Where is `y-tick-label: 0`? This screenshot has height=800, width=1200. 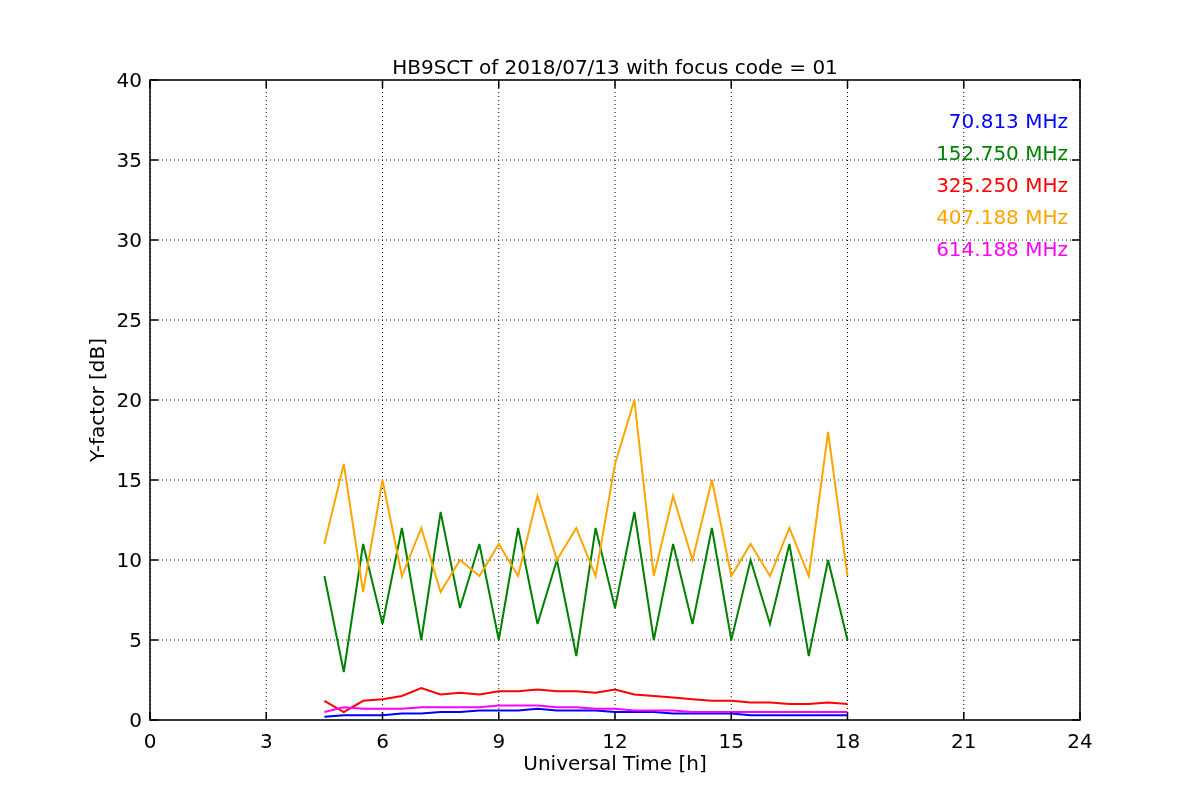 y-tick-label: 0 is located at coordinates (135, 720).